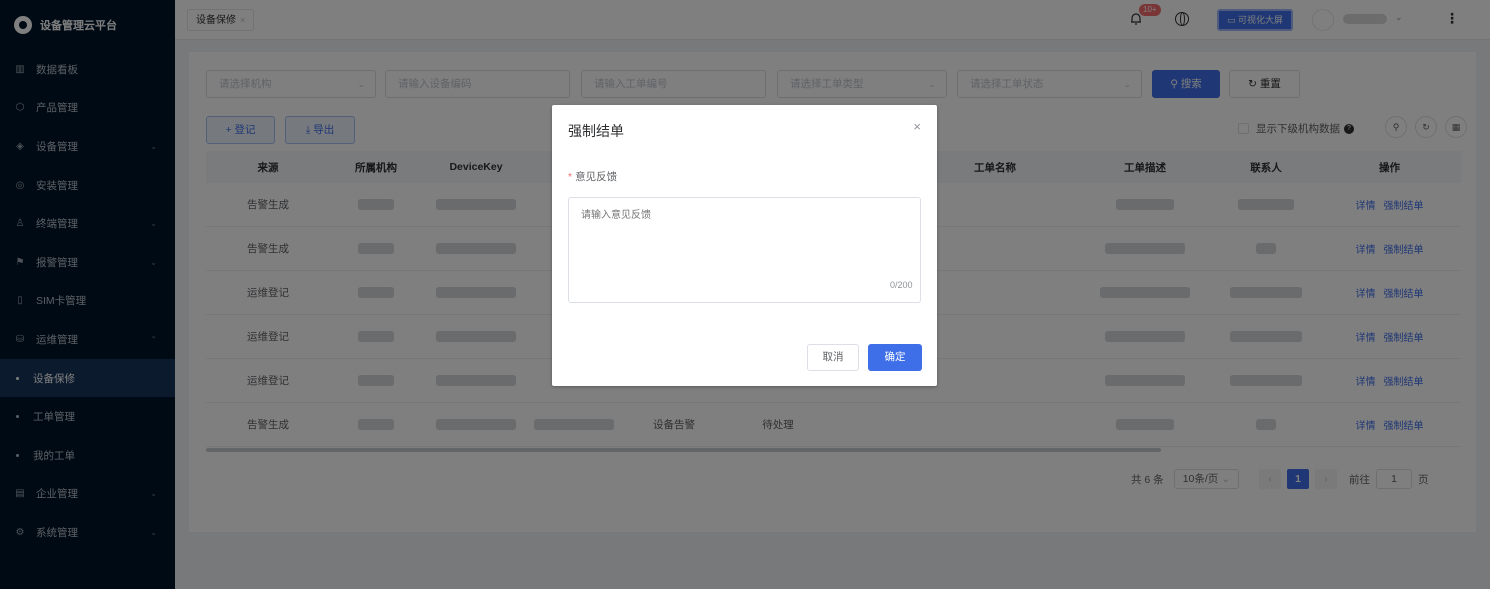 This screenshot has width=1490, height=589. I want to click on required-mark: *, so click(570, 177).